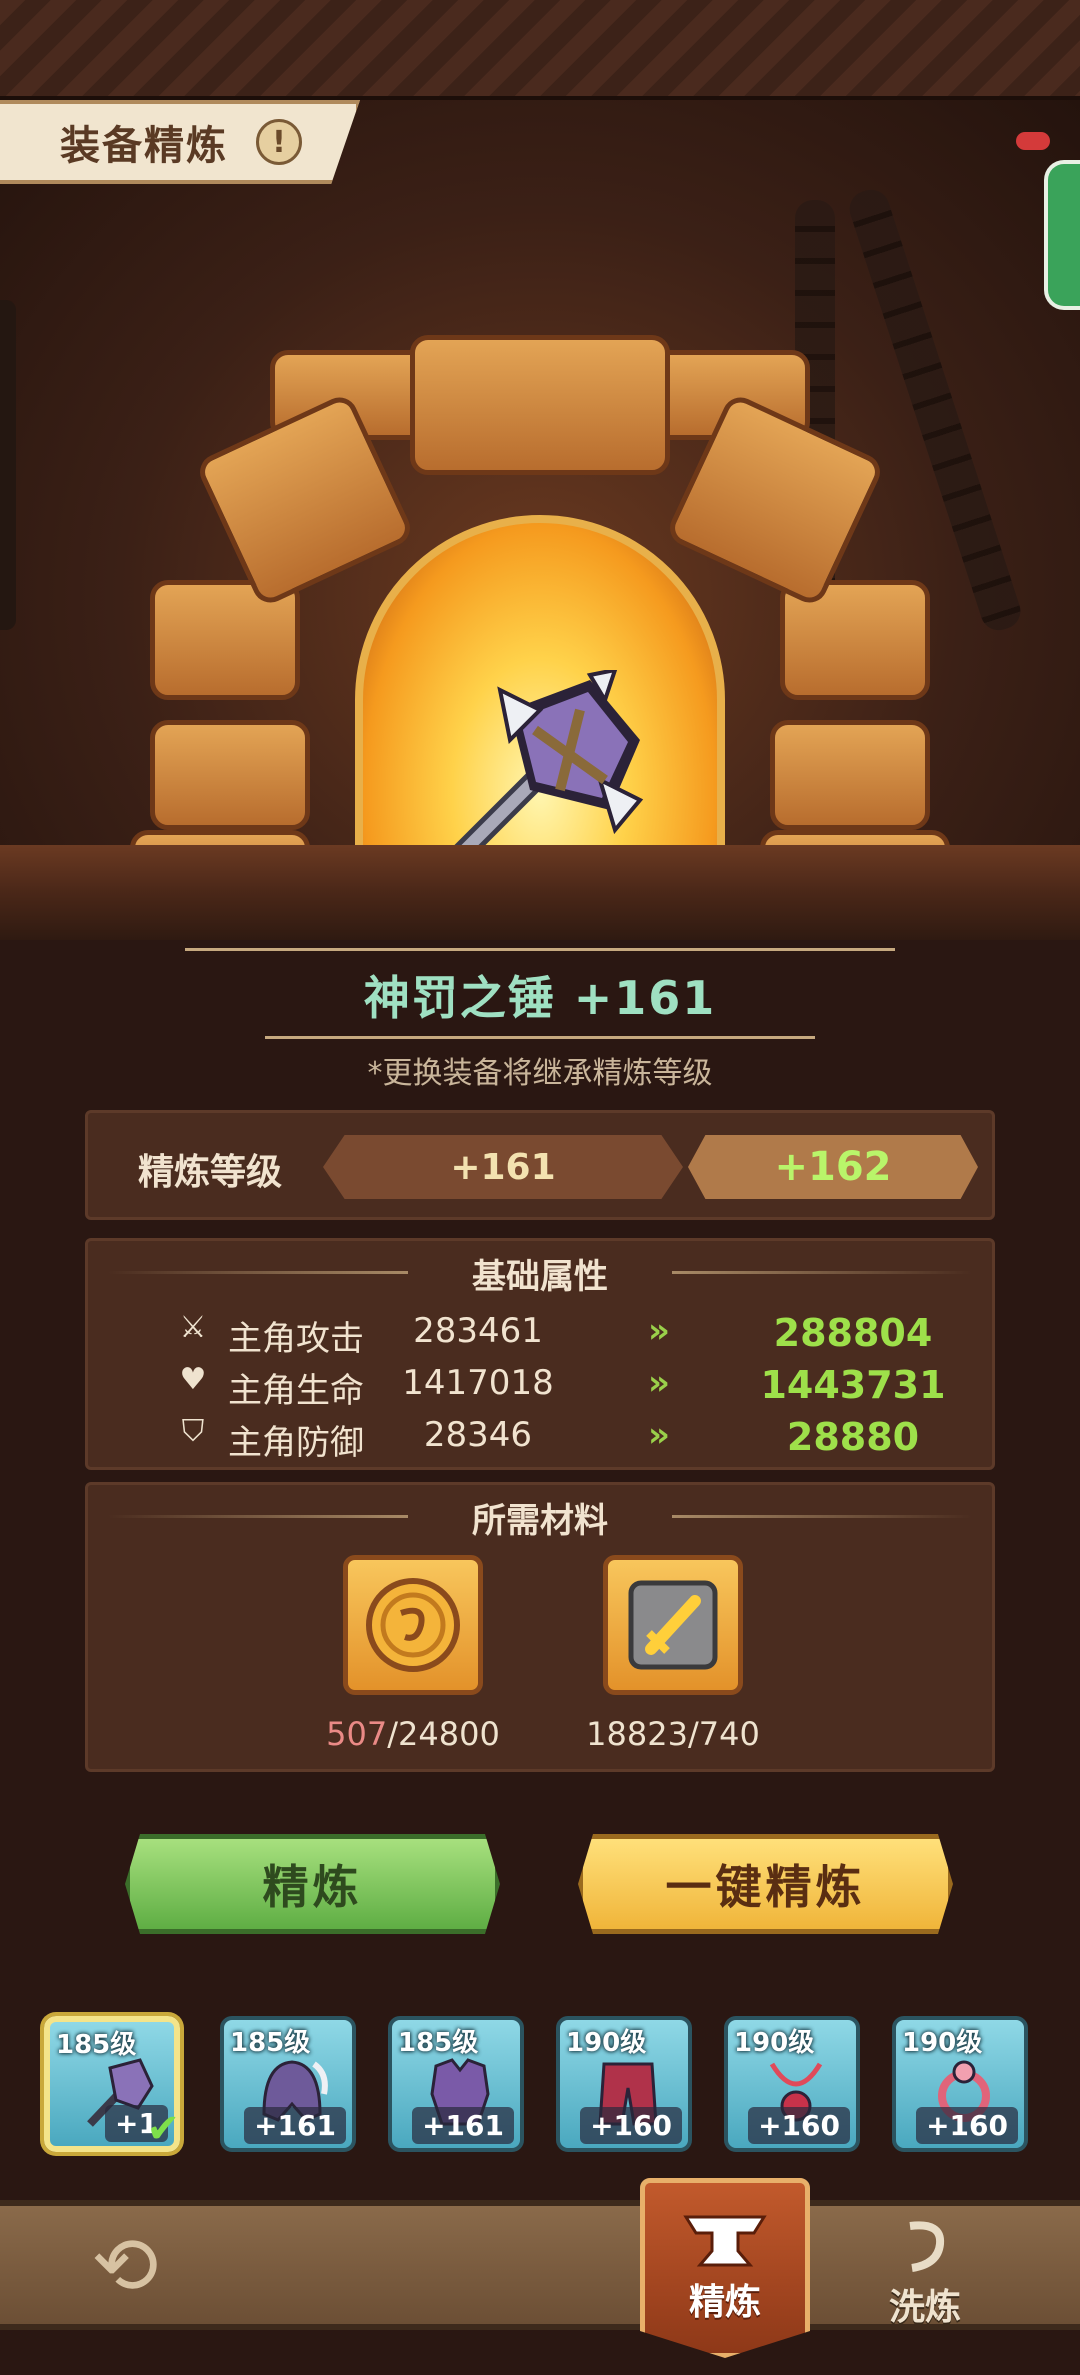  I want to click on equipment-slot: 185级 +1 ✔, so click(112, 2084).